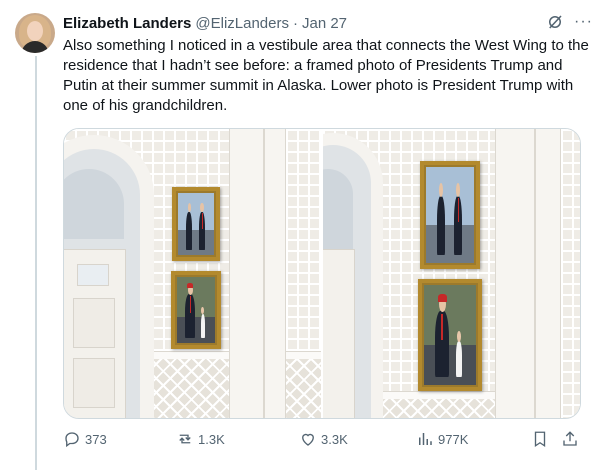 This screenshot has height=470, width=613. What do you see at coordinates (569, 22) in the screenshot?
I see `header-icons: ···` at bounding box center [569, 22].